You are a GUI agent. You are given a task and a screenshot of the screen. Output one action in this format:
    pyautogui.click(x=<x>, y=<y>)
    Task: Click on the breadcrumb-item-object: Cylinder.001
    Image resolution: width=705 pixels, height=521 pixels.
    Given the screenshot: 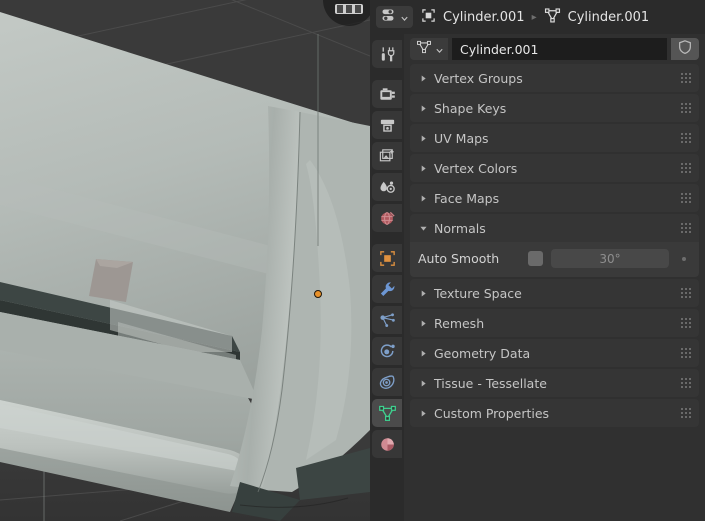 What is the action you would take?
    pyautogui.click(x=473, y=17)
    